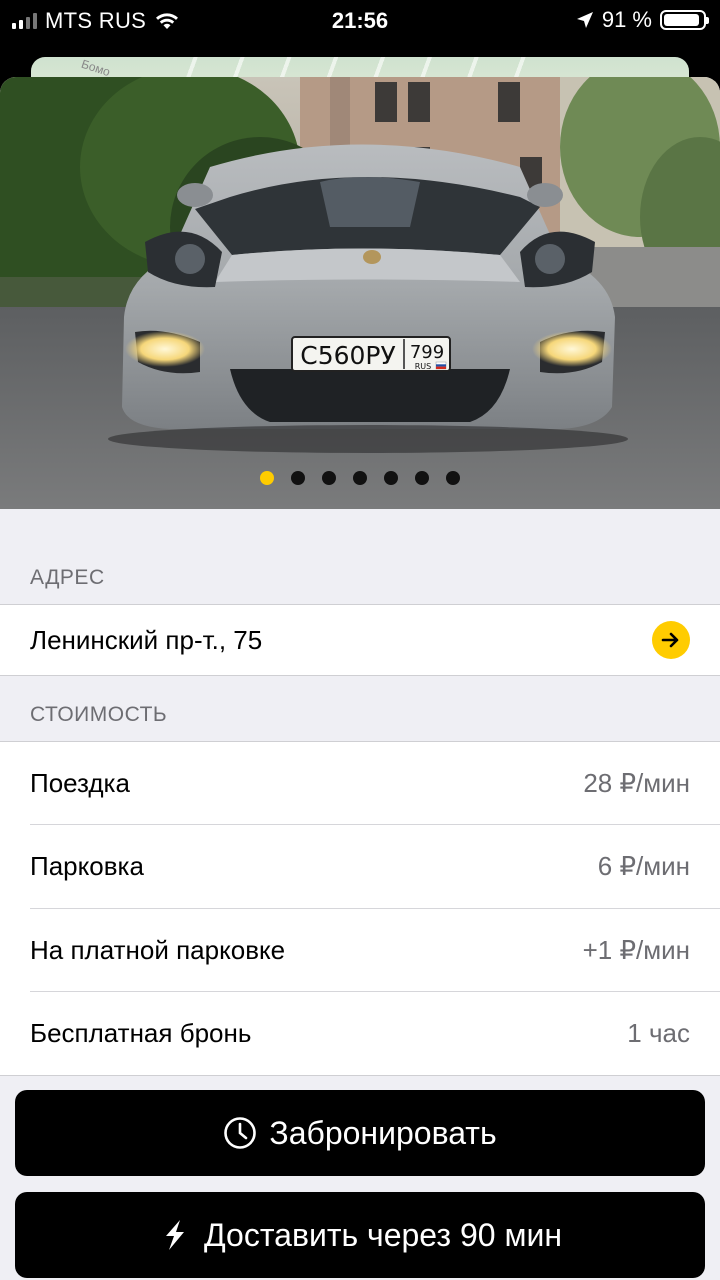 This screenshot has width=720, height=1280. I want to click on clock-icon, so click(240, 1133).